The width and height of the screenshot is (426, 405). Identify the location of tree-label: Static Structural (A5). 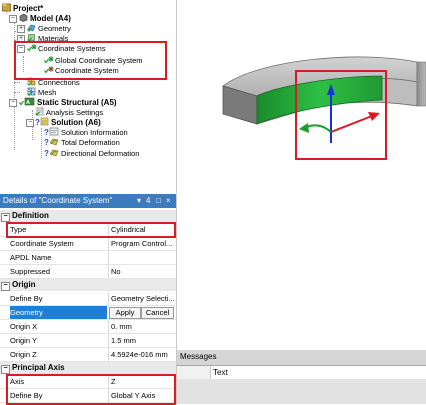
(77, 102).